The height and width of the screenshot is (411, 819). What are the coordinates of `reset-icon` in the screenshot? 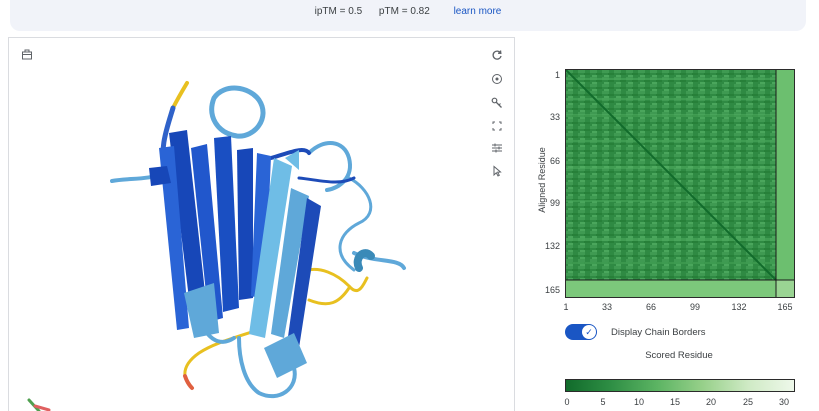 It's located at (497, 55).